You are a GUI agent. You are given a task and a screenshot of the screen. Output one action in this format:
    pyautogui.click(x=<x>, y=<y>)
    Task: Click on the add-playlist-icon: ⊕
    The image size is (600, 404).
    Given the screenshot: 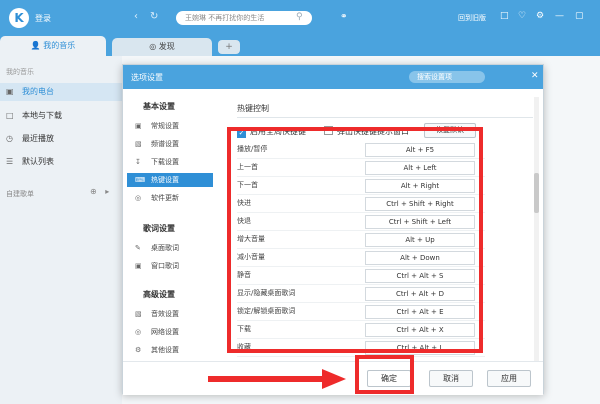 What is the action you would take?
    pyautogui.click(x=93, y=191)
    